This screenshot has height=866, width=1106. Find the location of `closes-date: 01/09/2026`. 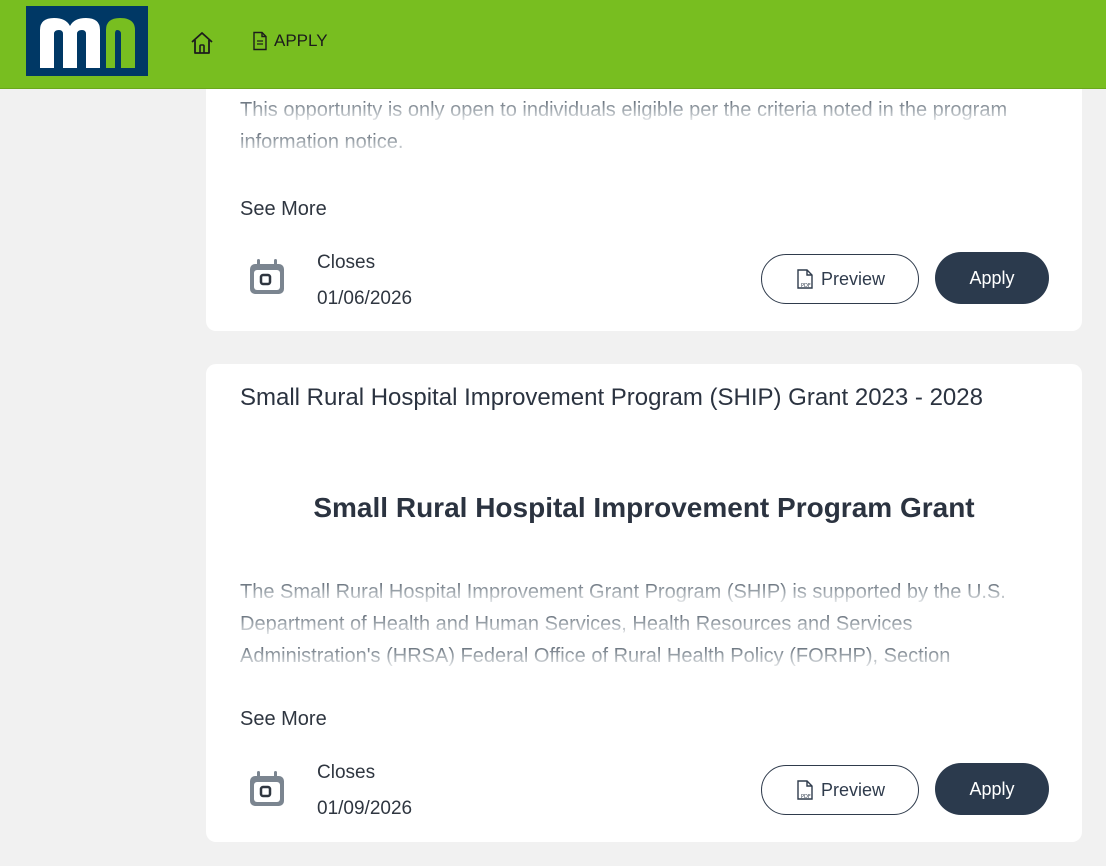

closes-date: 01/09/2026 is located at coordinates (365, 808).